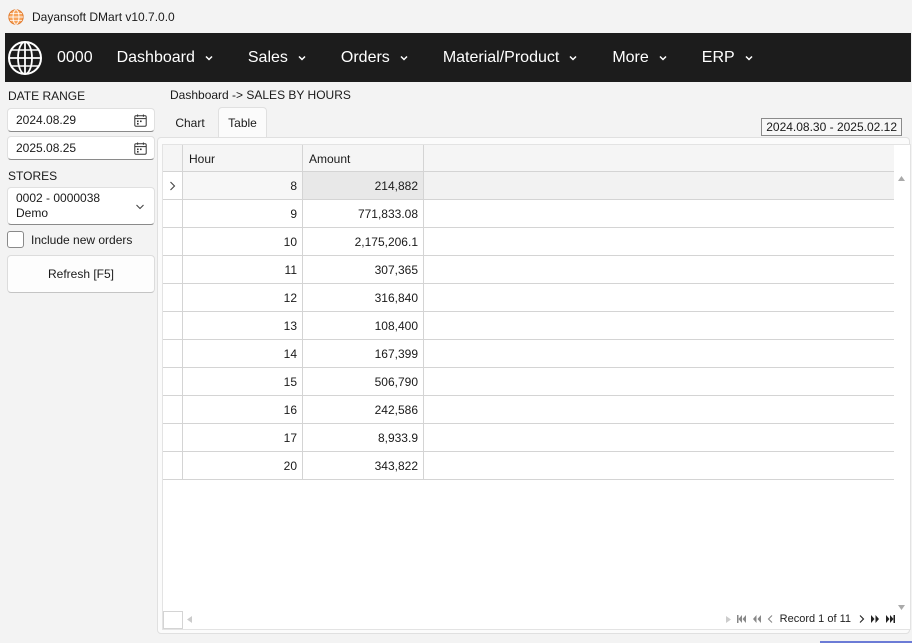 The height and width of the screenshot is (643, 912). I want to click on tab-table: Table, so click(242, 122).